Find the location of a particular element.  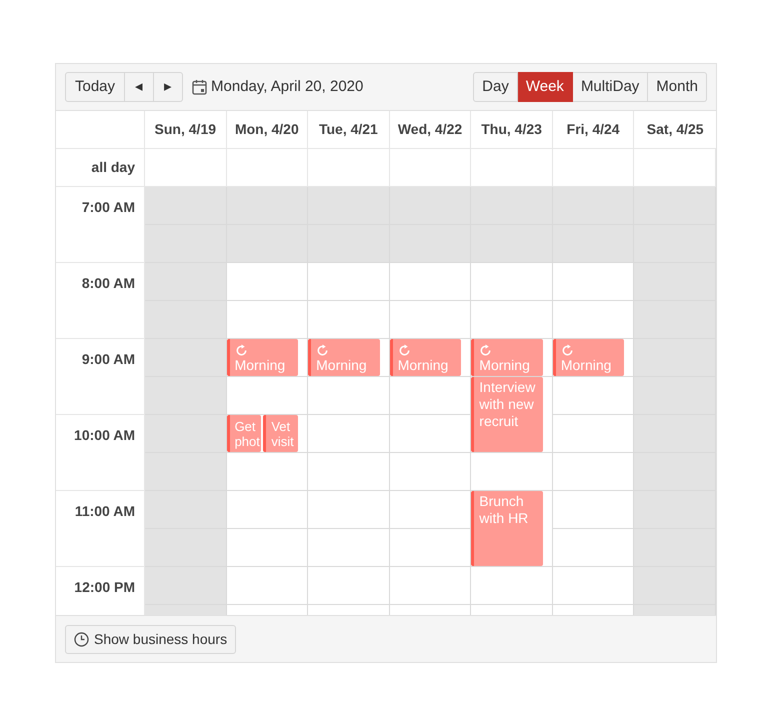

next-button: ▸ is located at coordinates (169, 87).